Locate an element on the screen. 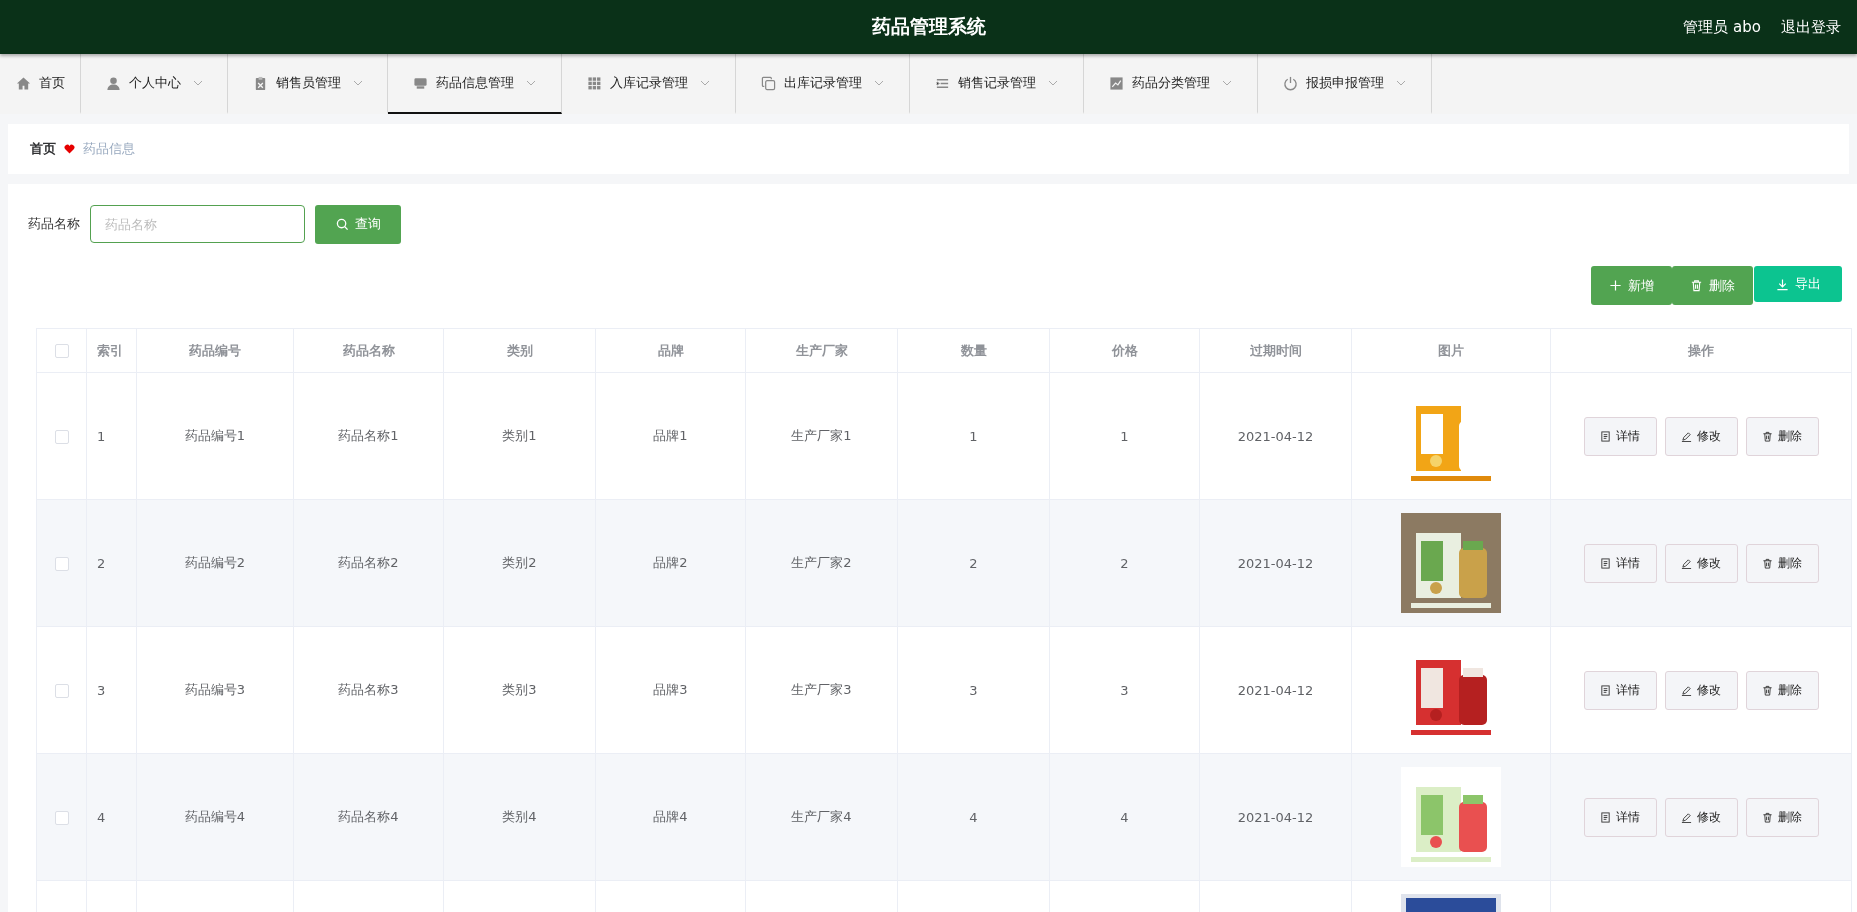 The image size is (1857, 912). column-header: 数量 is located at coordinates (973, 350).